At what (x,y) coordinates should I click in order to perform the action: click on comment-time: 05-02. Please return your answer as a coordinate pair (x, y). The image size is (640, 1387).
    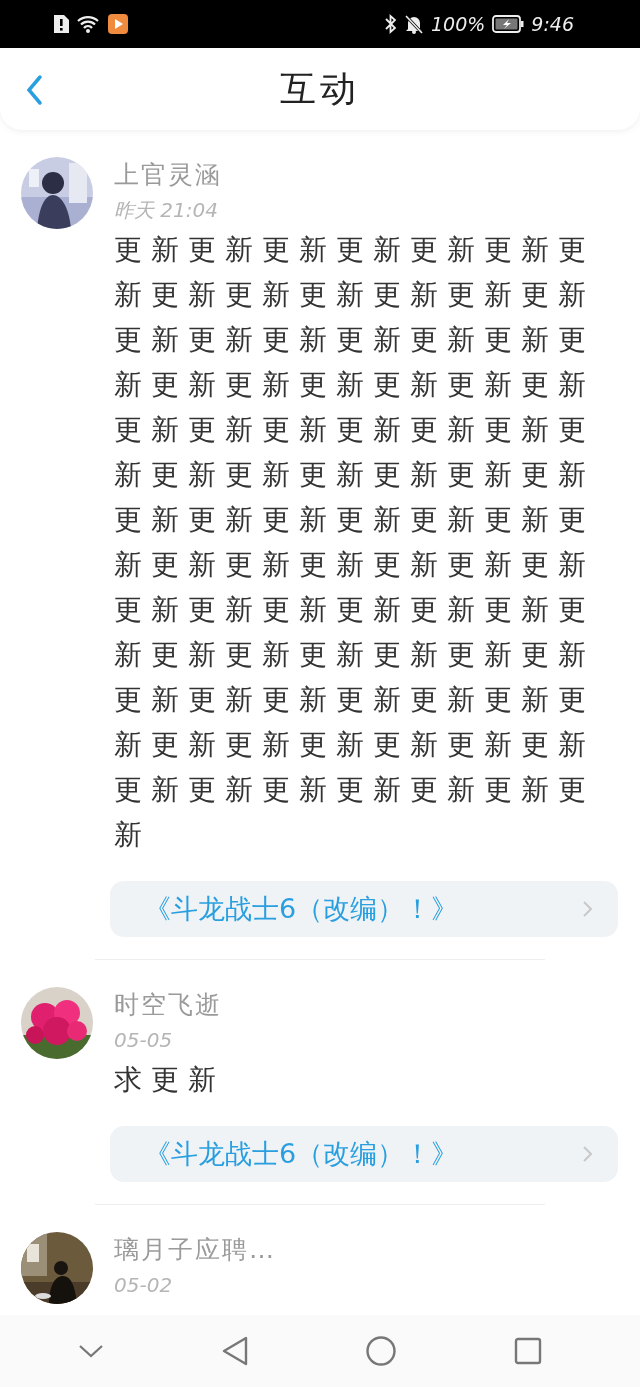
    Looking at the image, I should click on (144, 1285).